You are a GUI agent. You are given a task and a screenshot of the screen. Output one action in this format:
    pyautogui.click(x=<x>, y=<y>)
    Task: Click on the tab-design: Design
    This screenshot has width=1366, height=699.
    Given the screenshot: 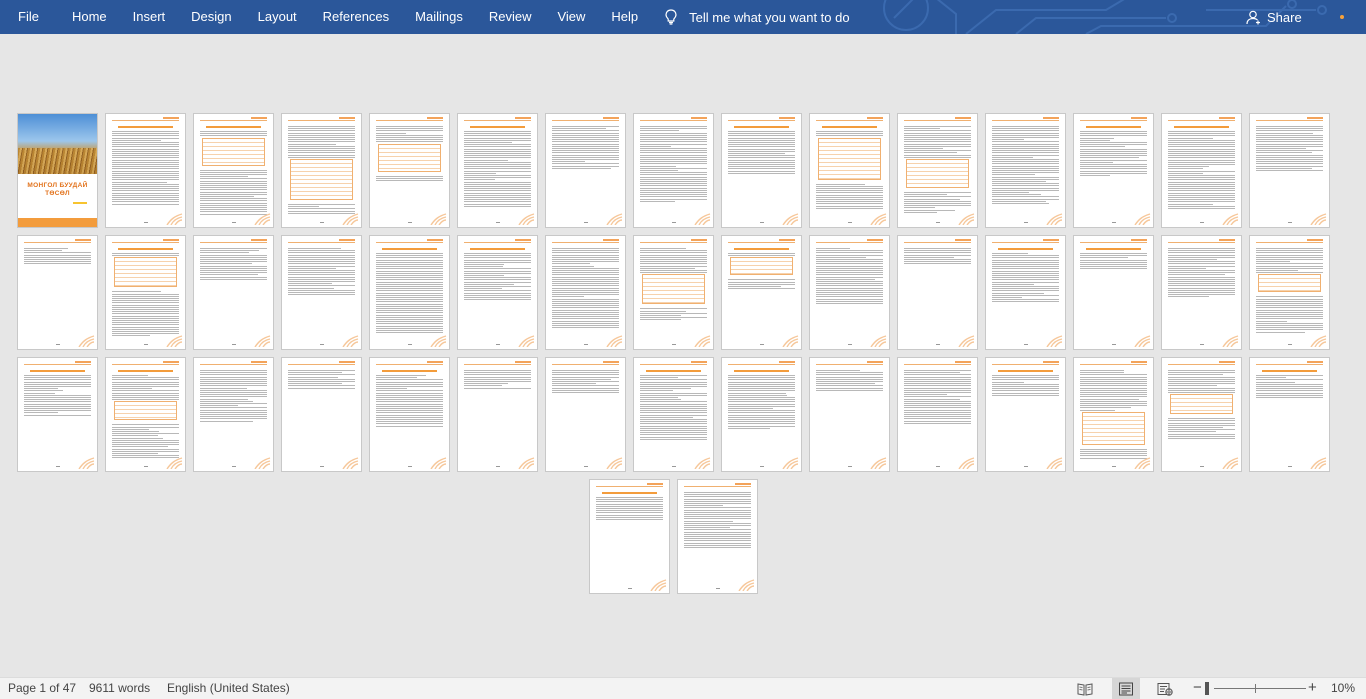 What is the action you would take?
    pyautogui.click(x=211, y=17)
    